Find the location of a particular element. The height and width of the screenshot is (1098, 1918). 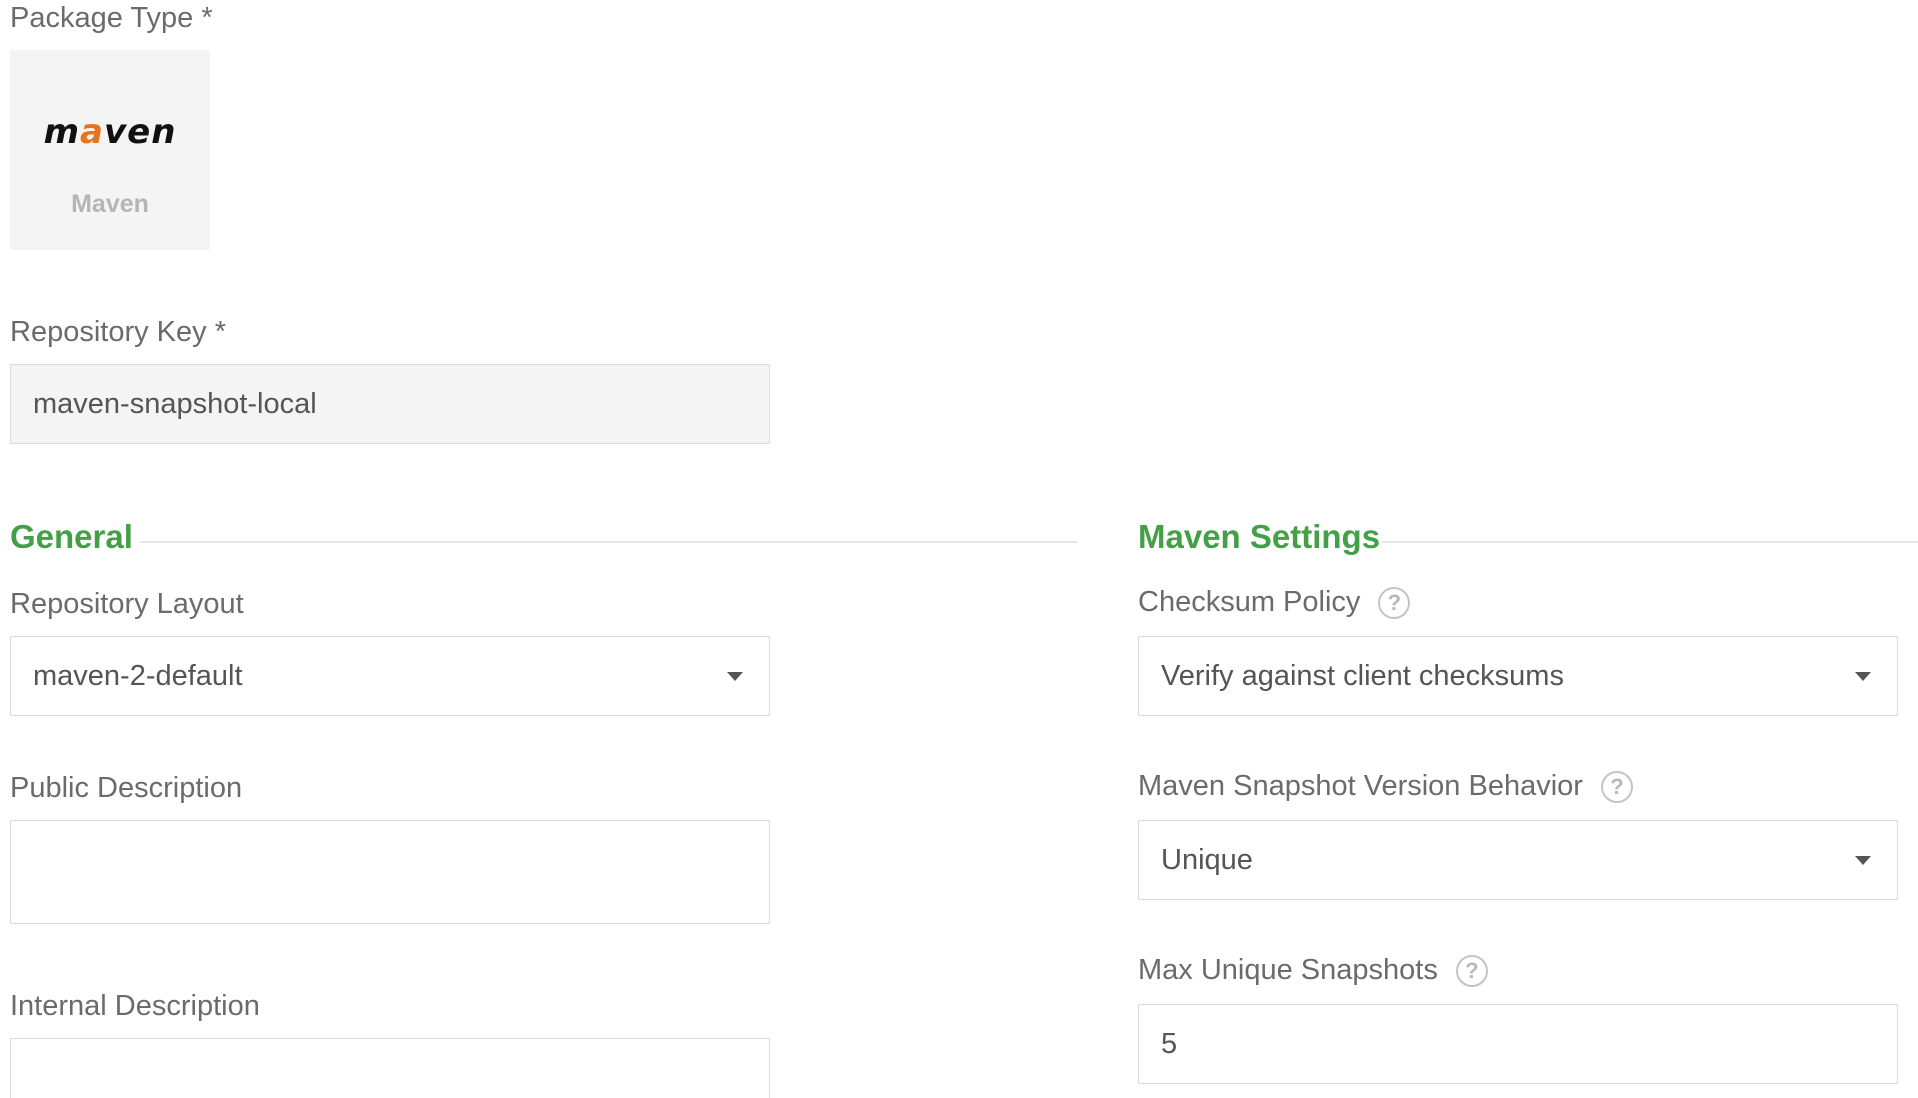

repository-layout-label: Repository Layout is located at coordinates (127, 604).